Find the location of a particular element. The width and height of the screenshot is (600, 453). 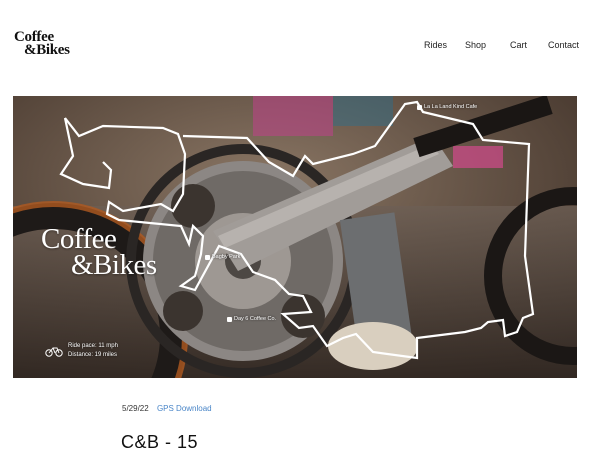

ride-distance: Distance: 19 miles is located at coordinates (93, 355).